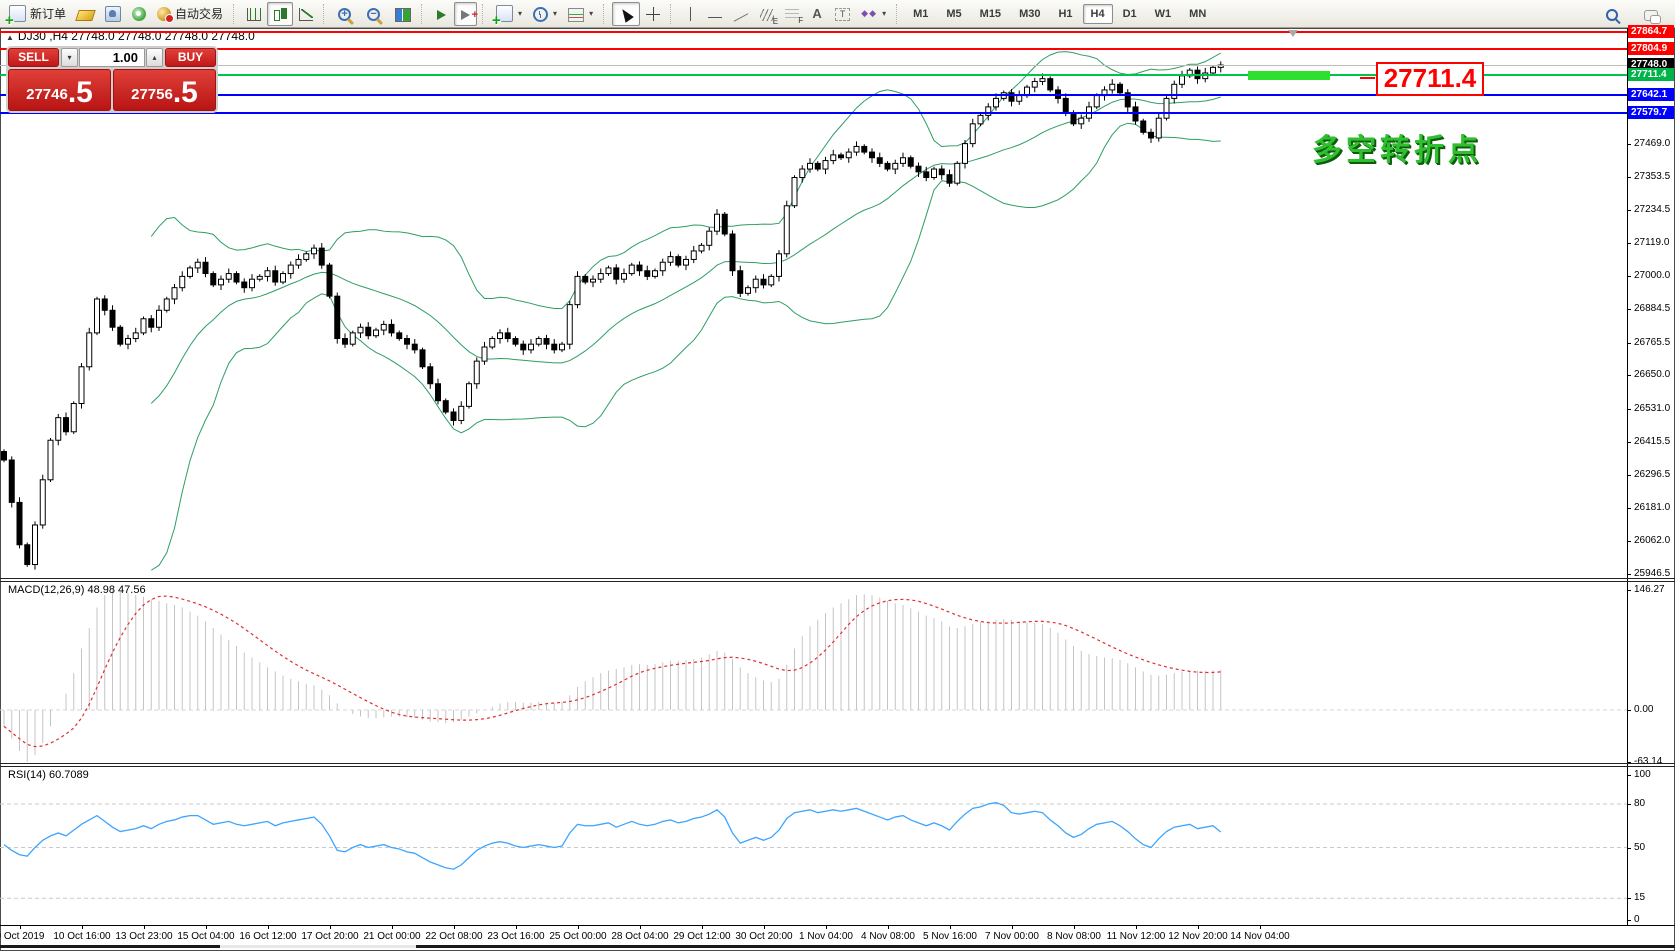  I want to click on vertical-line-button, so click(690, 14).